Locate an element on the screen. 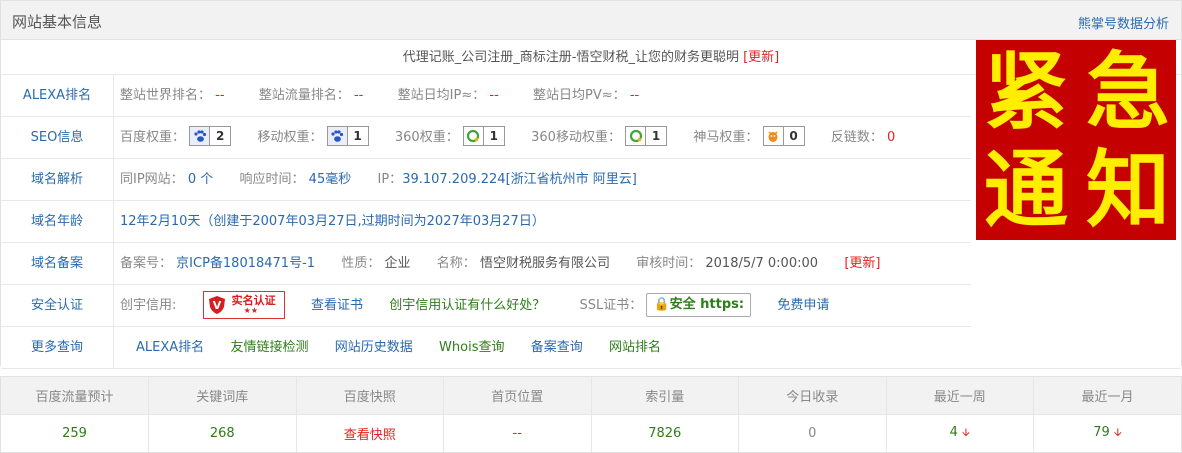 Image resolution: width=1182 pixels, height=453 pixels. urgent-notice-banner: 紧 急 通 知 is located at coordinates (1076, 140).